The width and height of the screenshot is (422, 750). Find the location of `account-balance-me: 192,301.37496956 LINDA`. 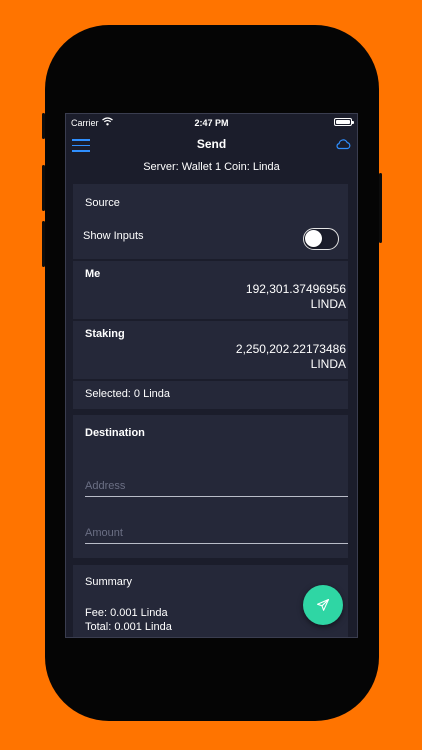

account-balance-me: 192,301.37496956 LINDA is located at coordinates (296, 297).